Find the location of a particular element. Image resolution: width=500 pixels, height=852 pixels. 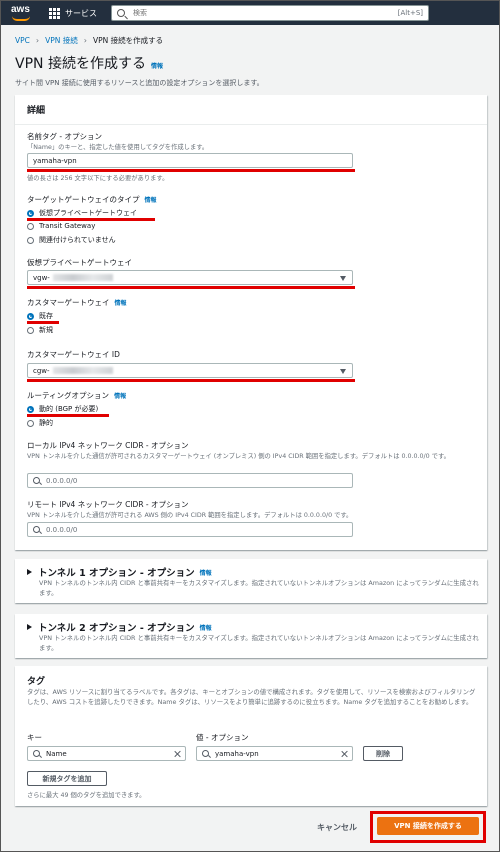

cgw-label: カスタマーゲートウェイ 情報 is located at coordinates (77, 302).